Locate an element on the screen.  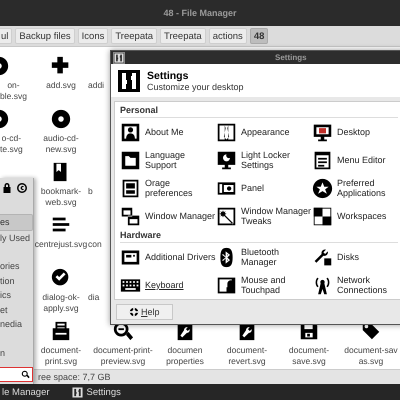
path-button: Icons is located at coordinates (93, 36).